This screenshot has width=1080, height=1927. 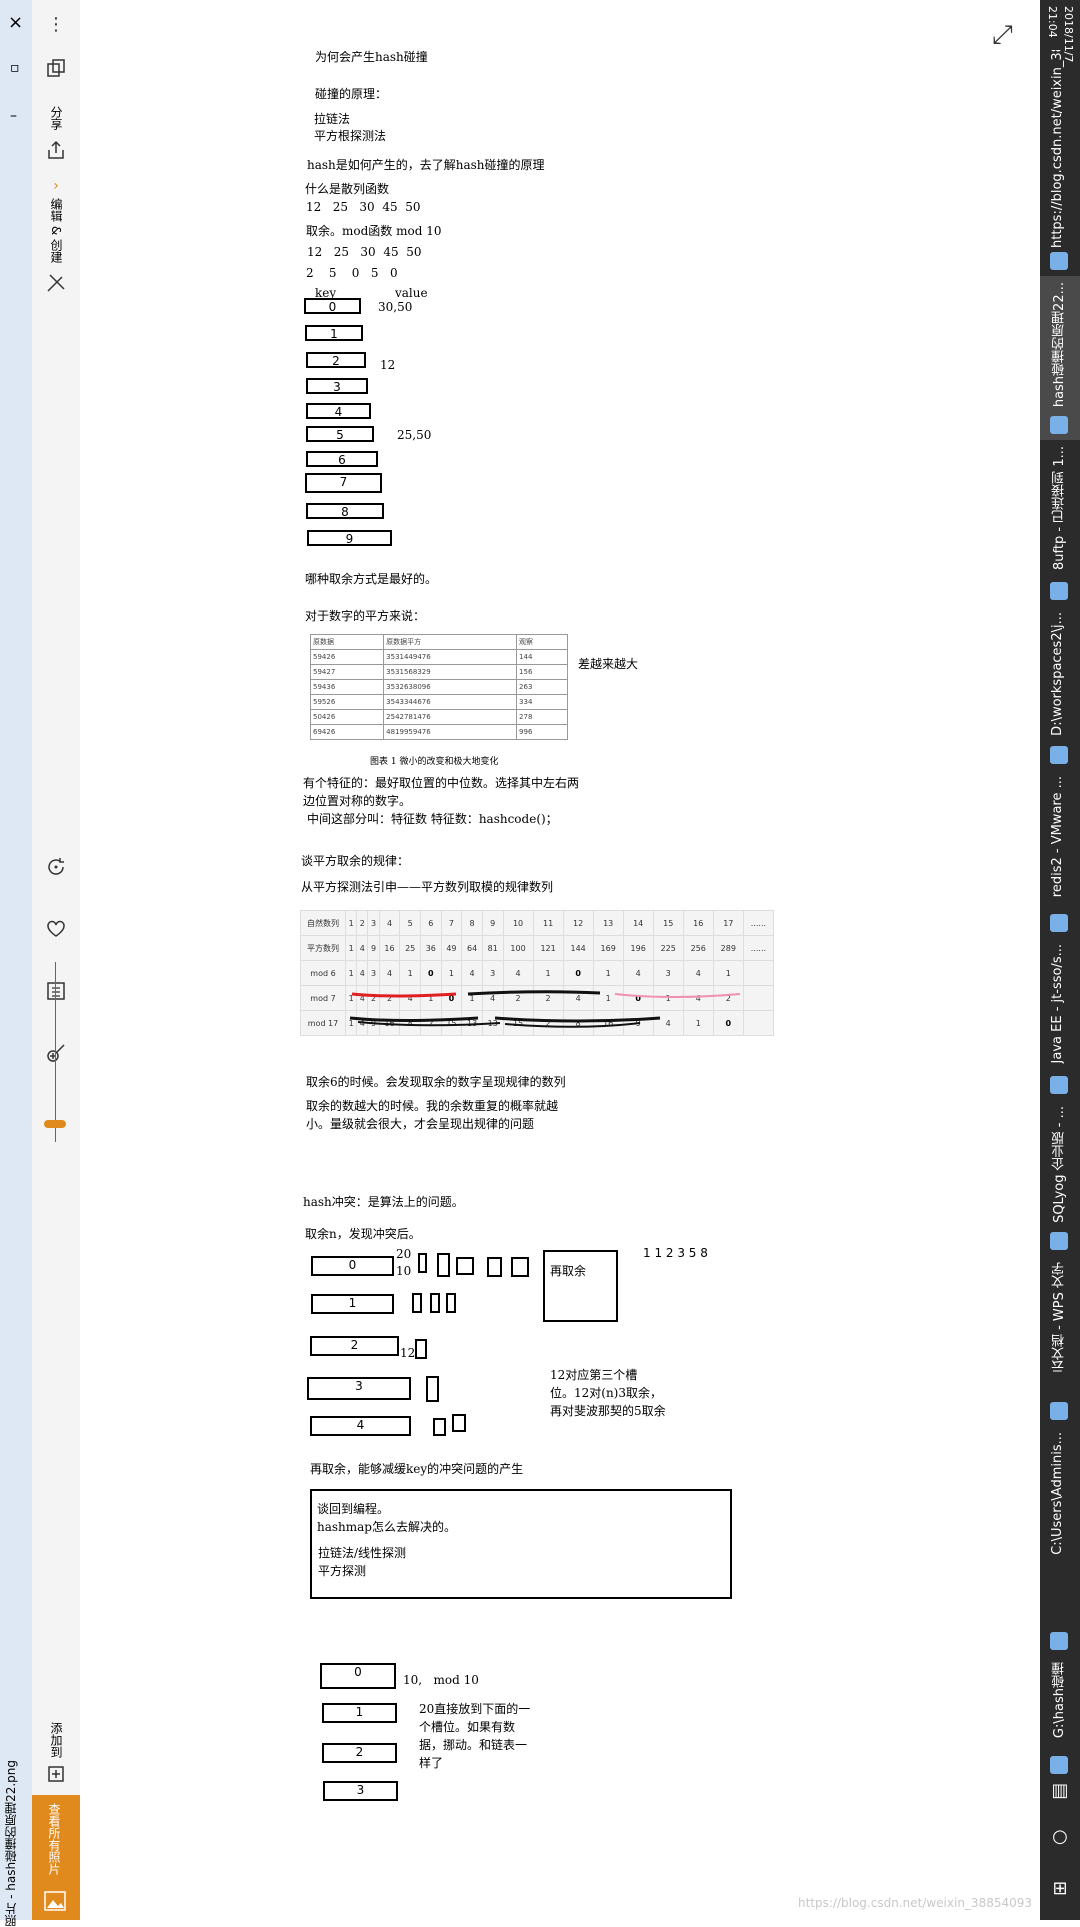 I want to click on task-view-icon: ▥, so click(x=1060, y=1790).